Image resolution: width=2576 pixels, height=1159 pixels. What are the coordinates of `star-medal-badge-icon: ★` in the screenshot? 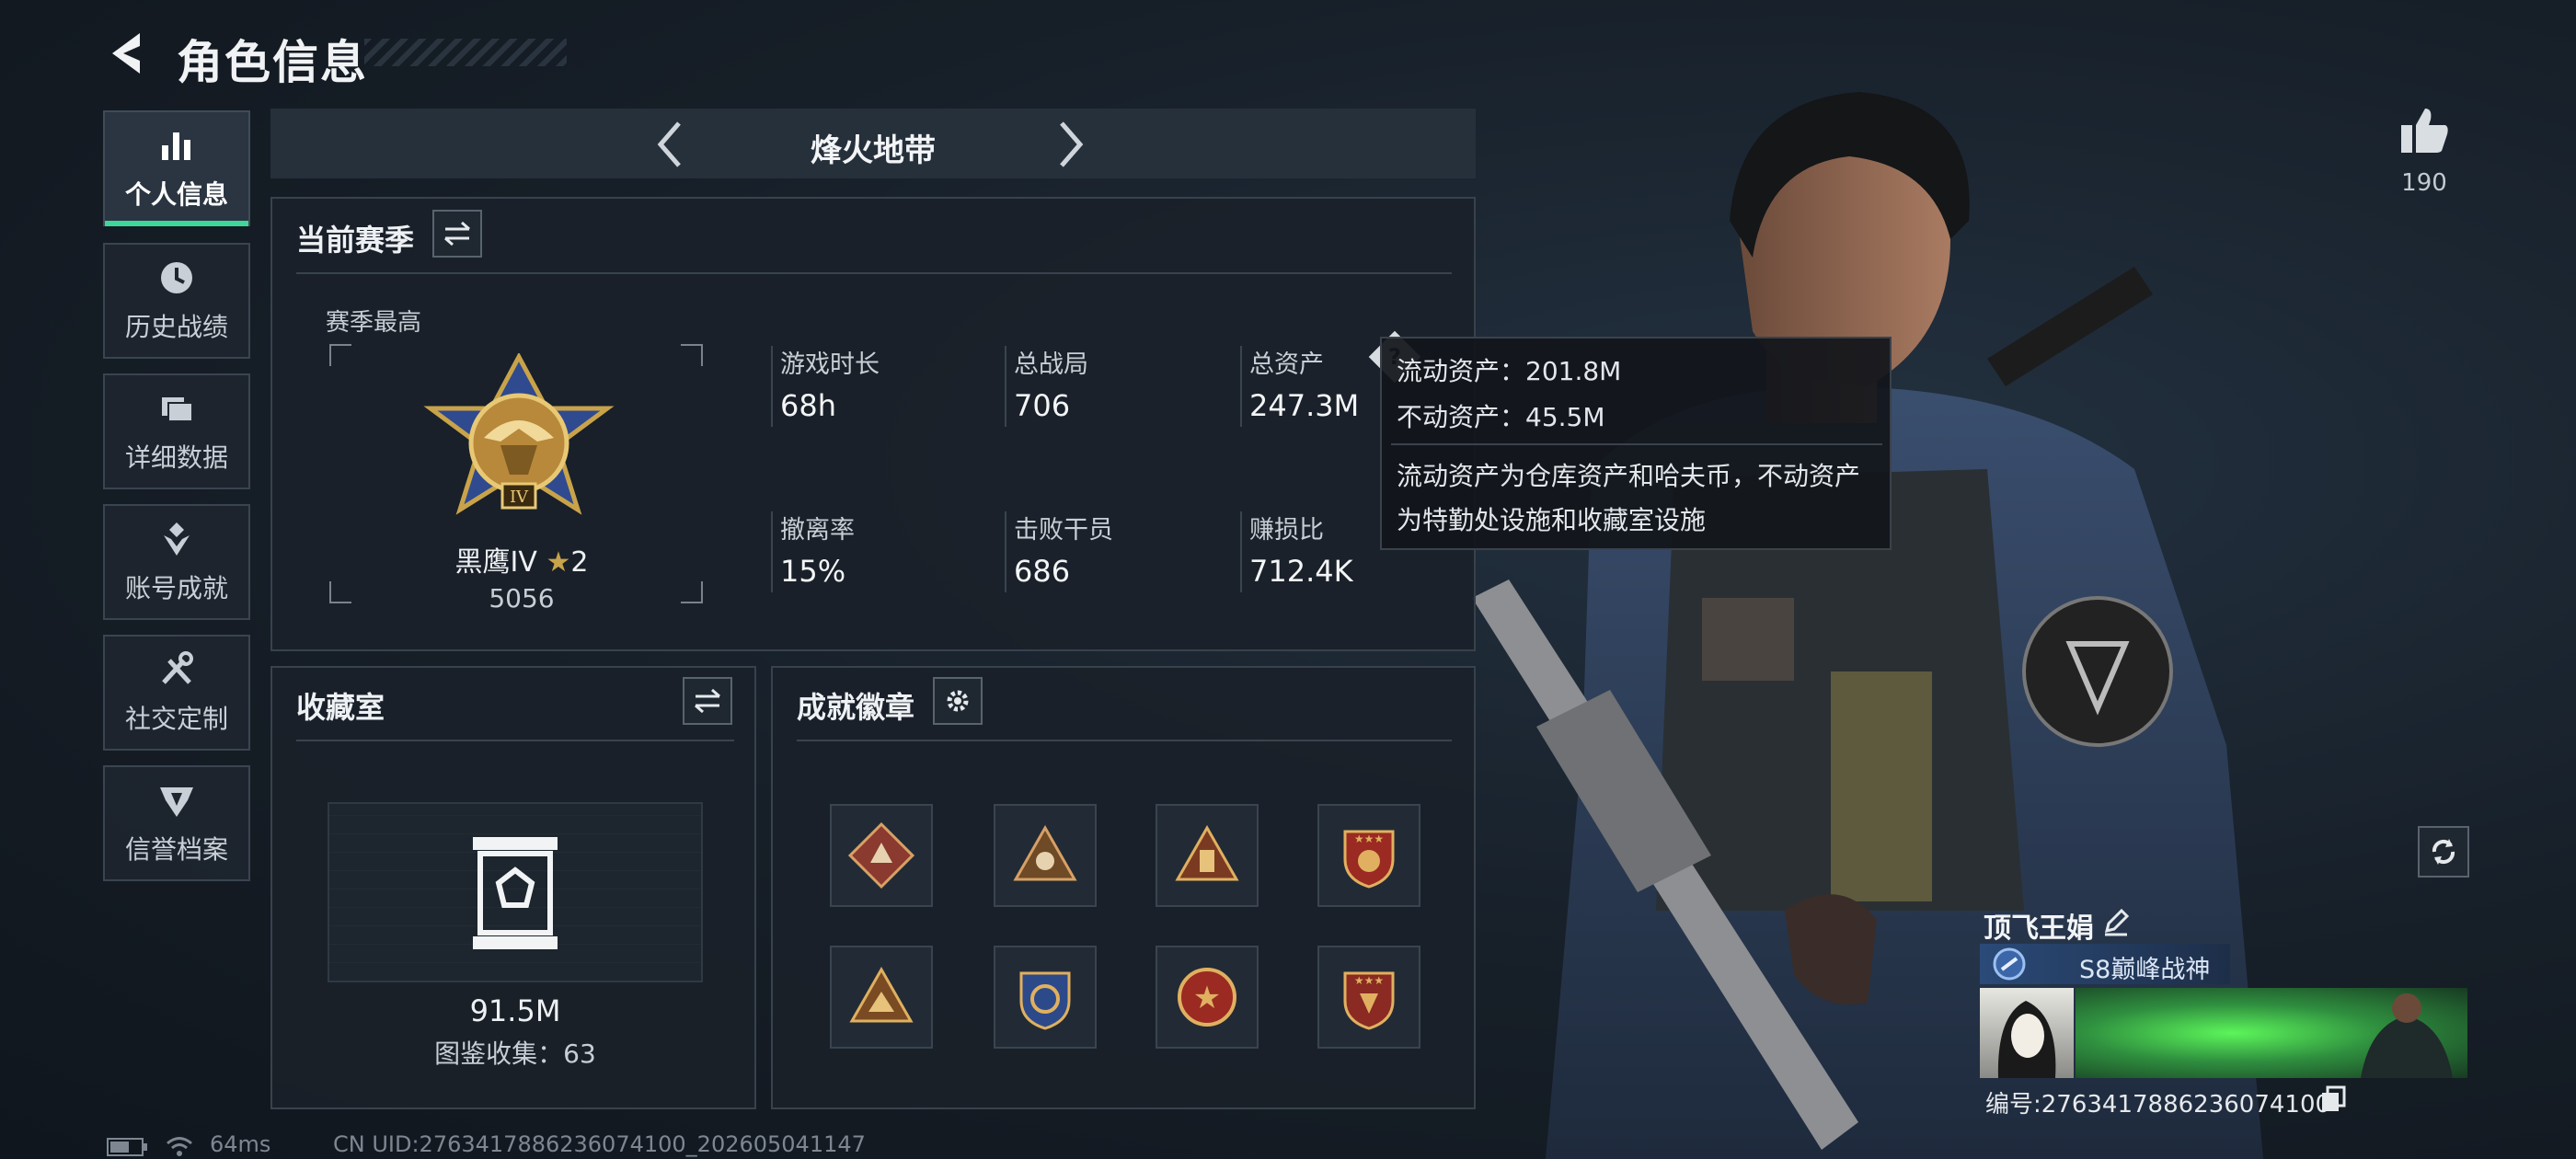 It's located at (1207, 997).